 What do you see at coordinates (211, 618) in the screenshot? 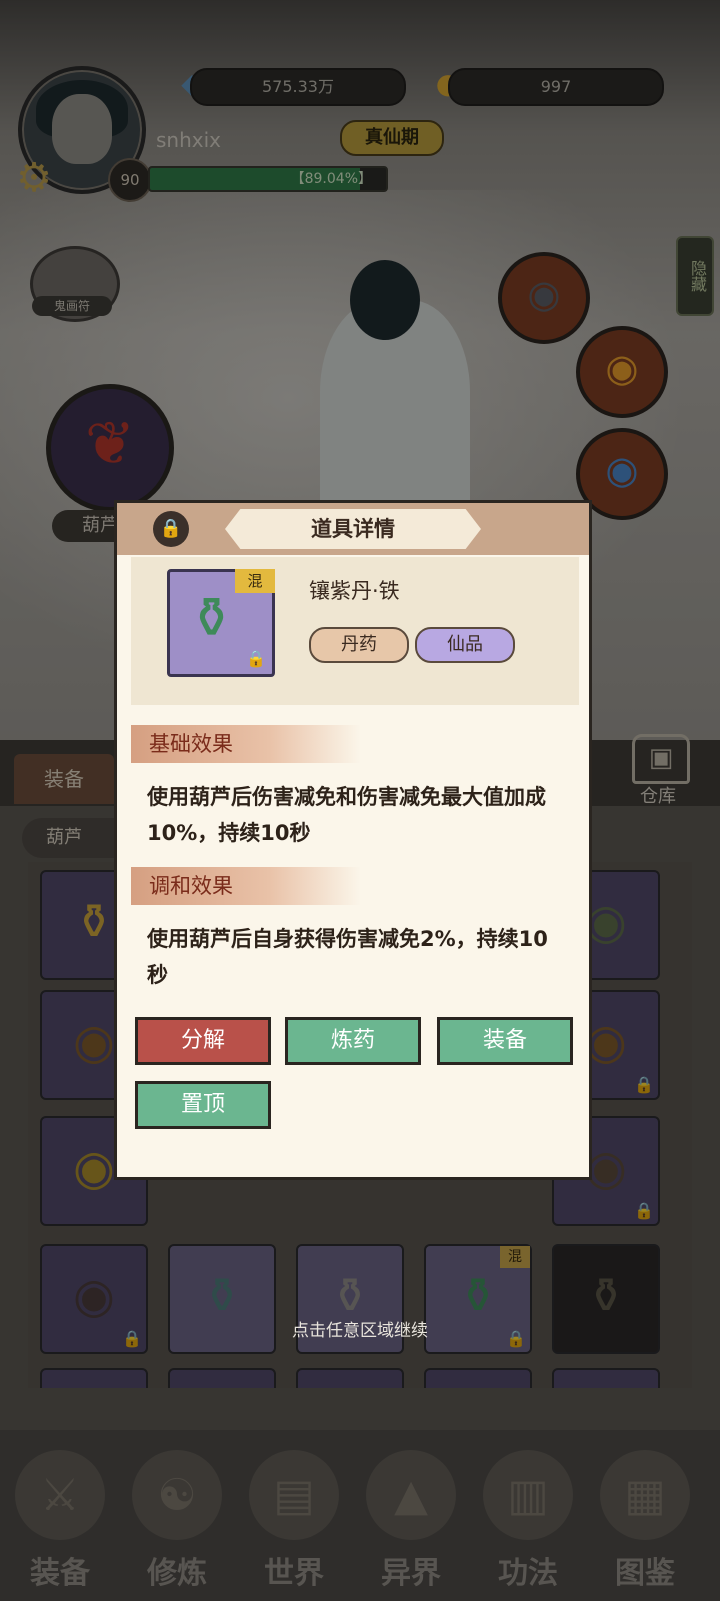
I see `jade-vase-icon: ⚱` at bounding box center [211, 618].